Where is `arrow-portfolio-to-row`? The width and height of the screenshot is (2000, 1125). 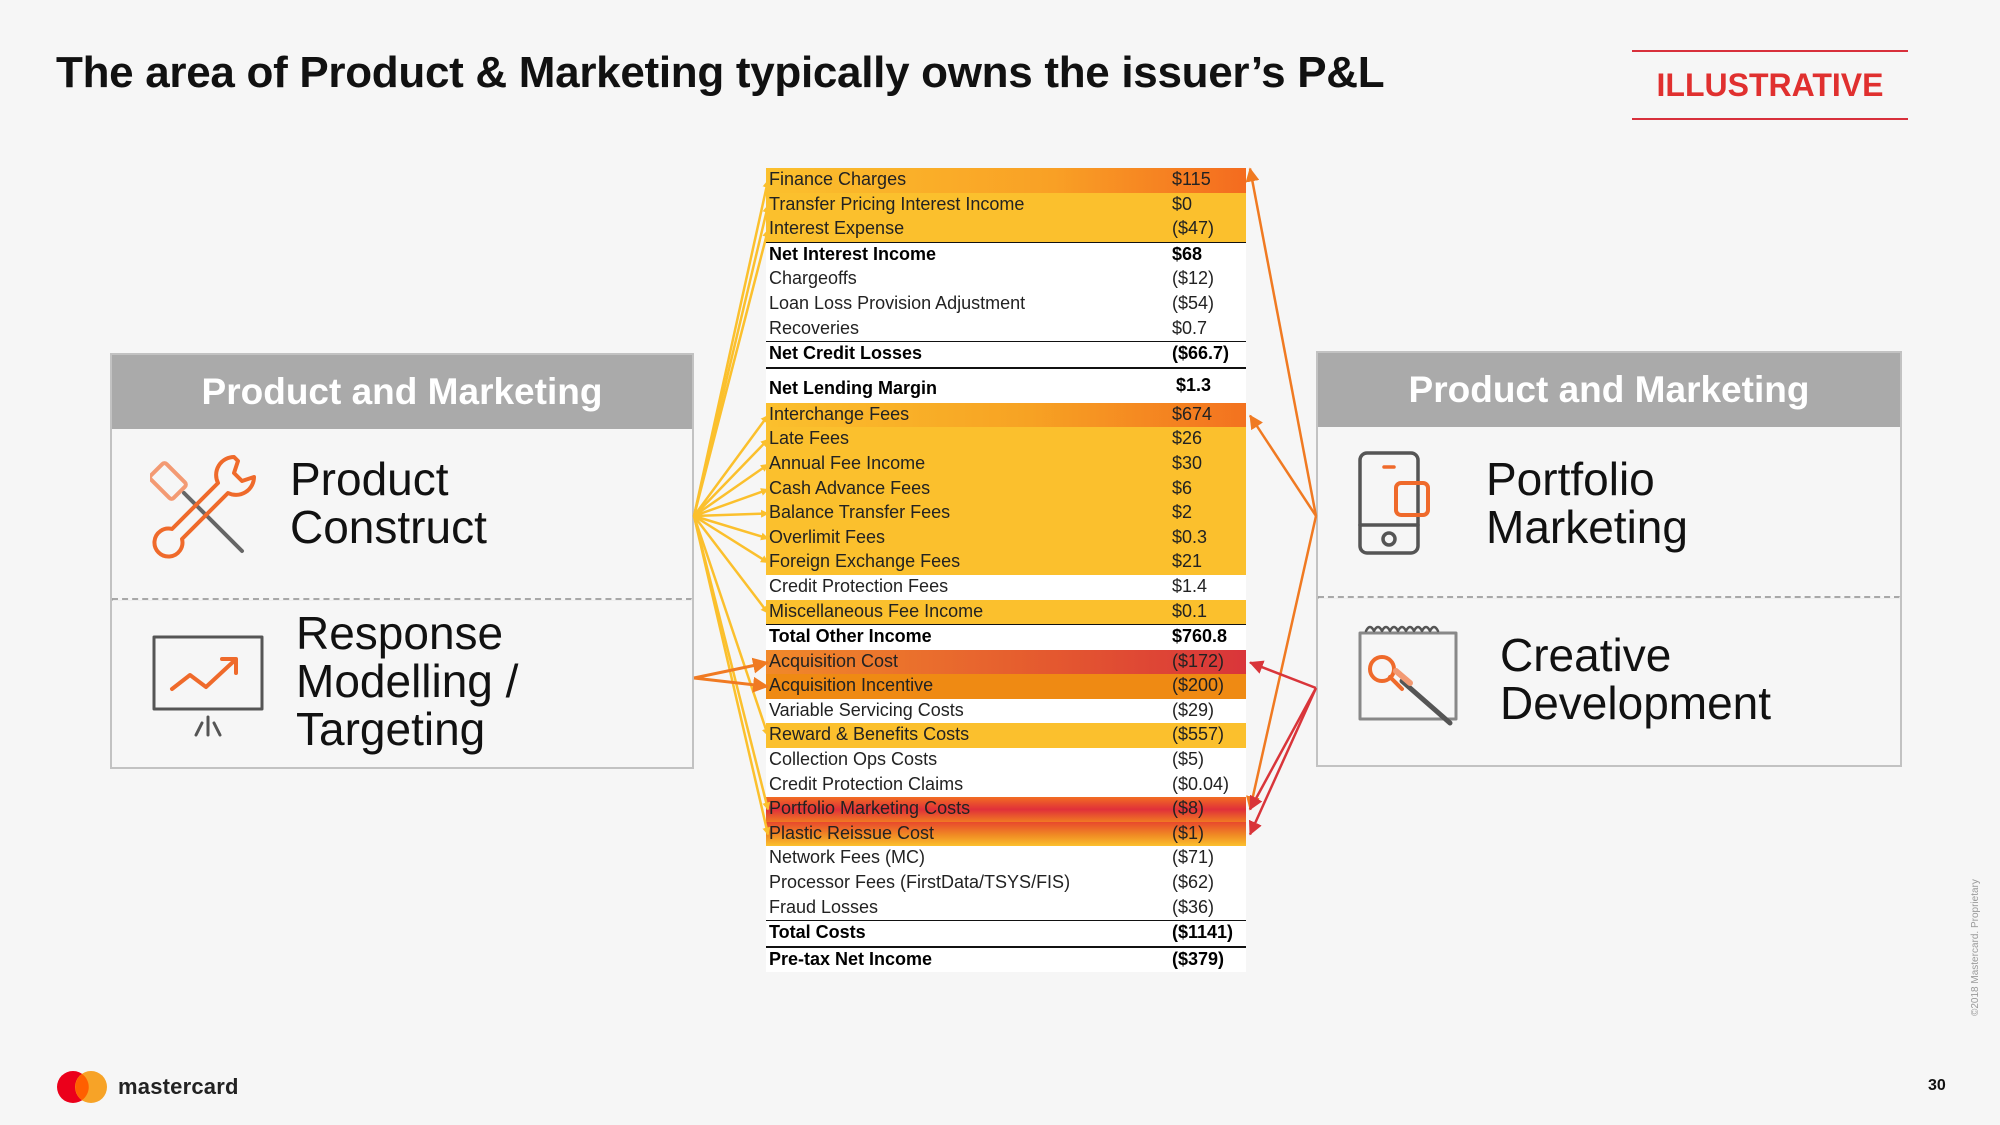 arrow-portfolio-to-row is located at coordinates (1282, 663).